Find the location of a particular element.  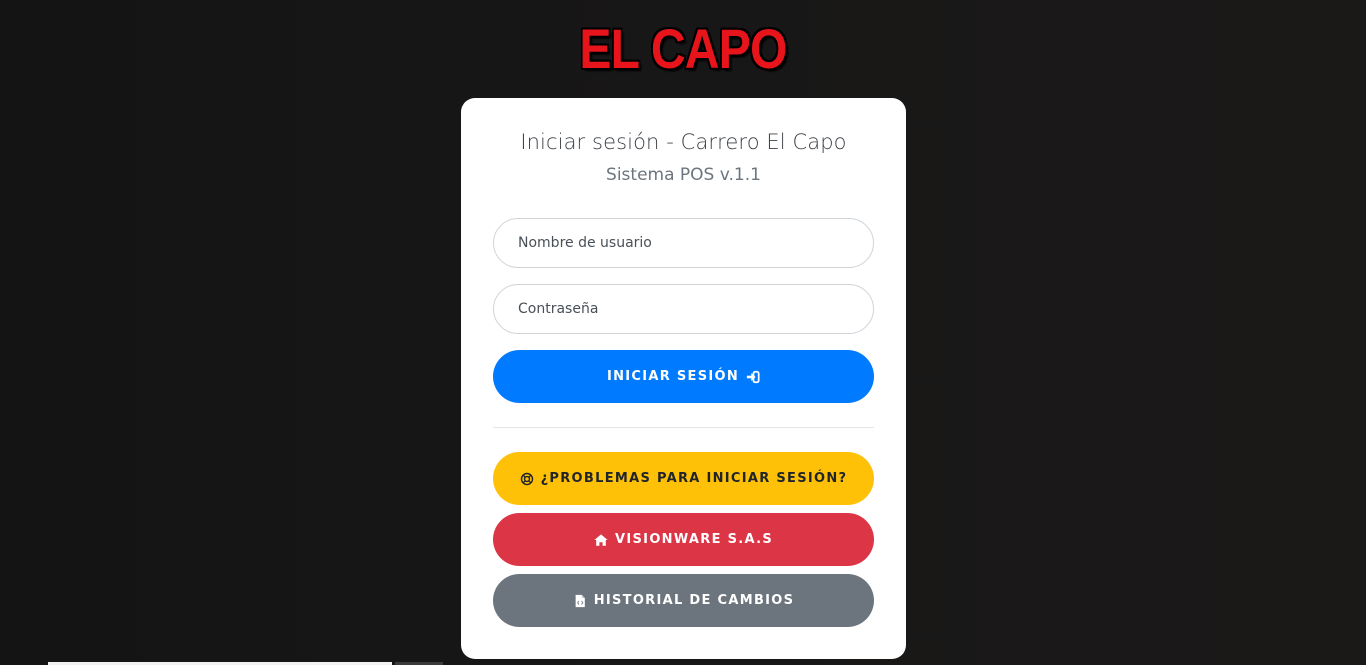

changelog-button: HISTORIAL DE CAMBIOS is located at coordinates (683, 600).